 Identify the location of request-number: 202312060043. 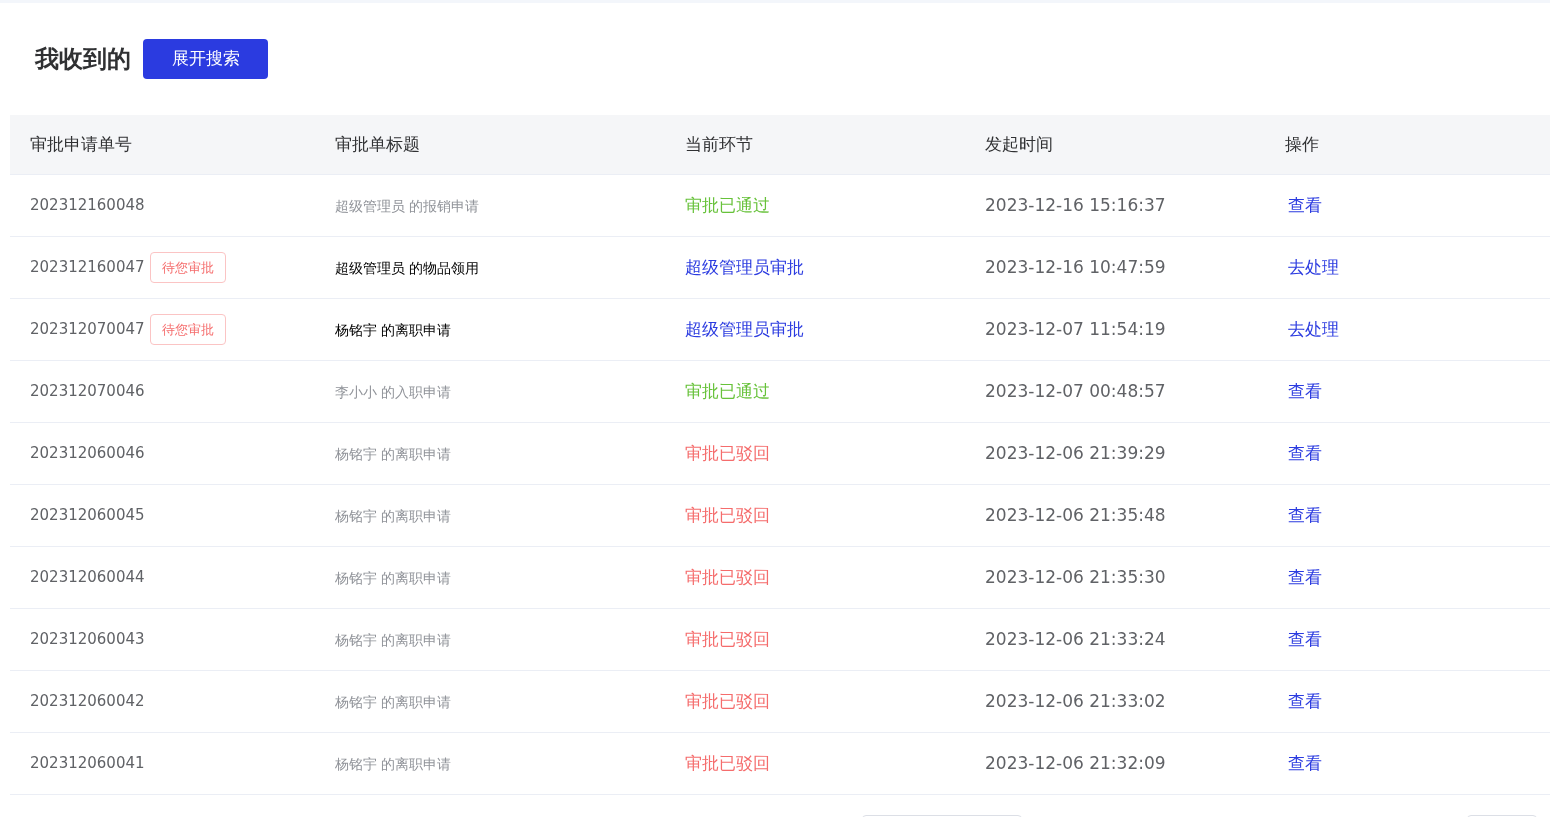
(87, 640).